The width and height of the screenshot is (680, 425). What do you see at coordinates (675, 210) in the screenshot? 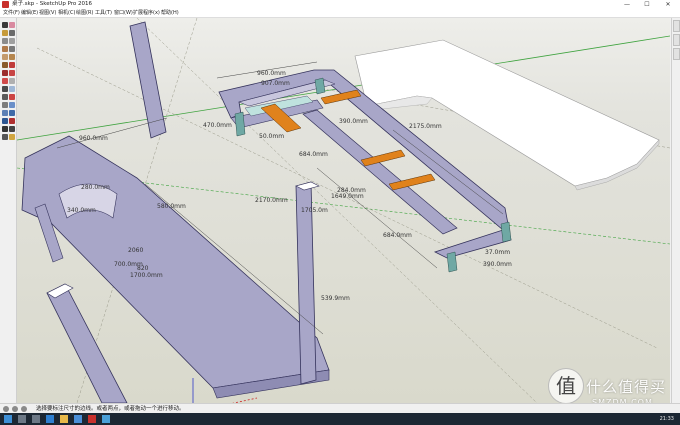
I see `default-tray` at bounding box center [675, 210].